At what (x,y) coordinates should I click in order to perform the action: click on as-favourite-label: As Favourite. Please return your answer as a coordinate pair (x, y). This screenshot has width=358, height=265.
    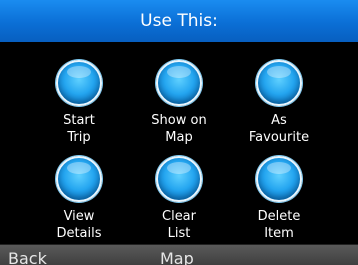
    Looking at the image, I should click on (279, 129).